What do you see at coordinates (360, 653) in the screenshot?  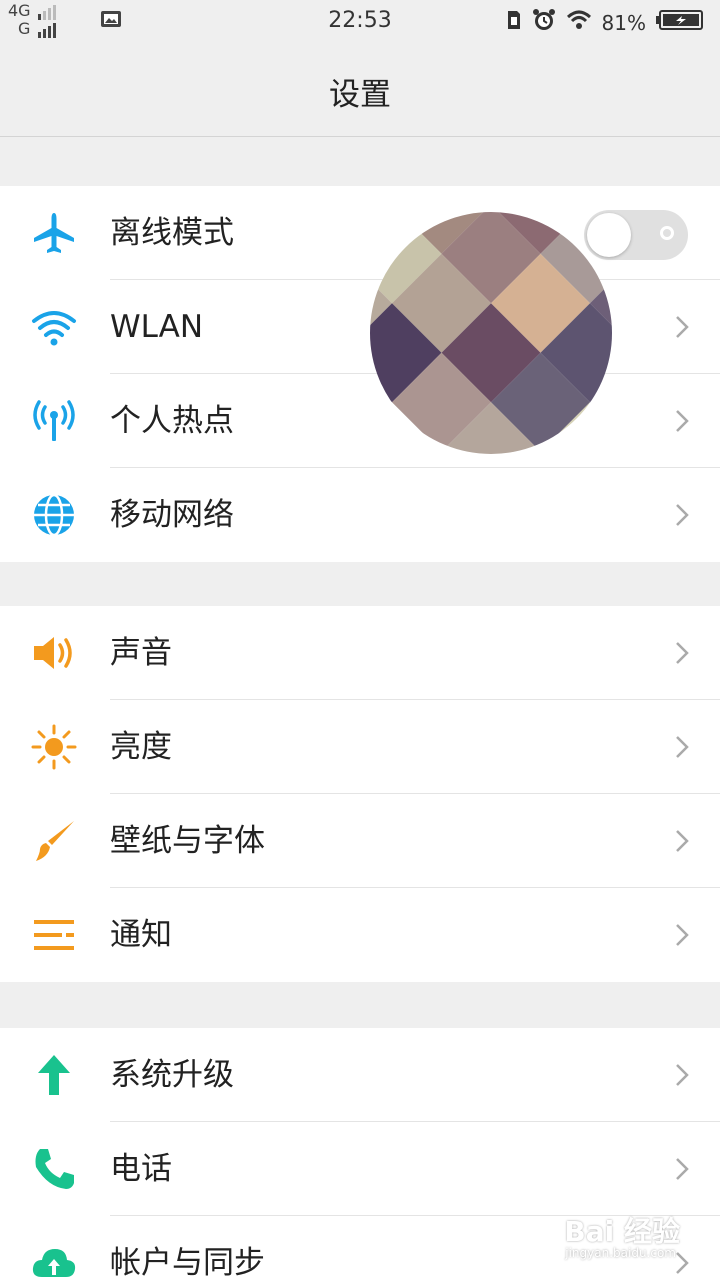 I see `settings-item-sound: 声音` at bounding box center [360, 653].